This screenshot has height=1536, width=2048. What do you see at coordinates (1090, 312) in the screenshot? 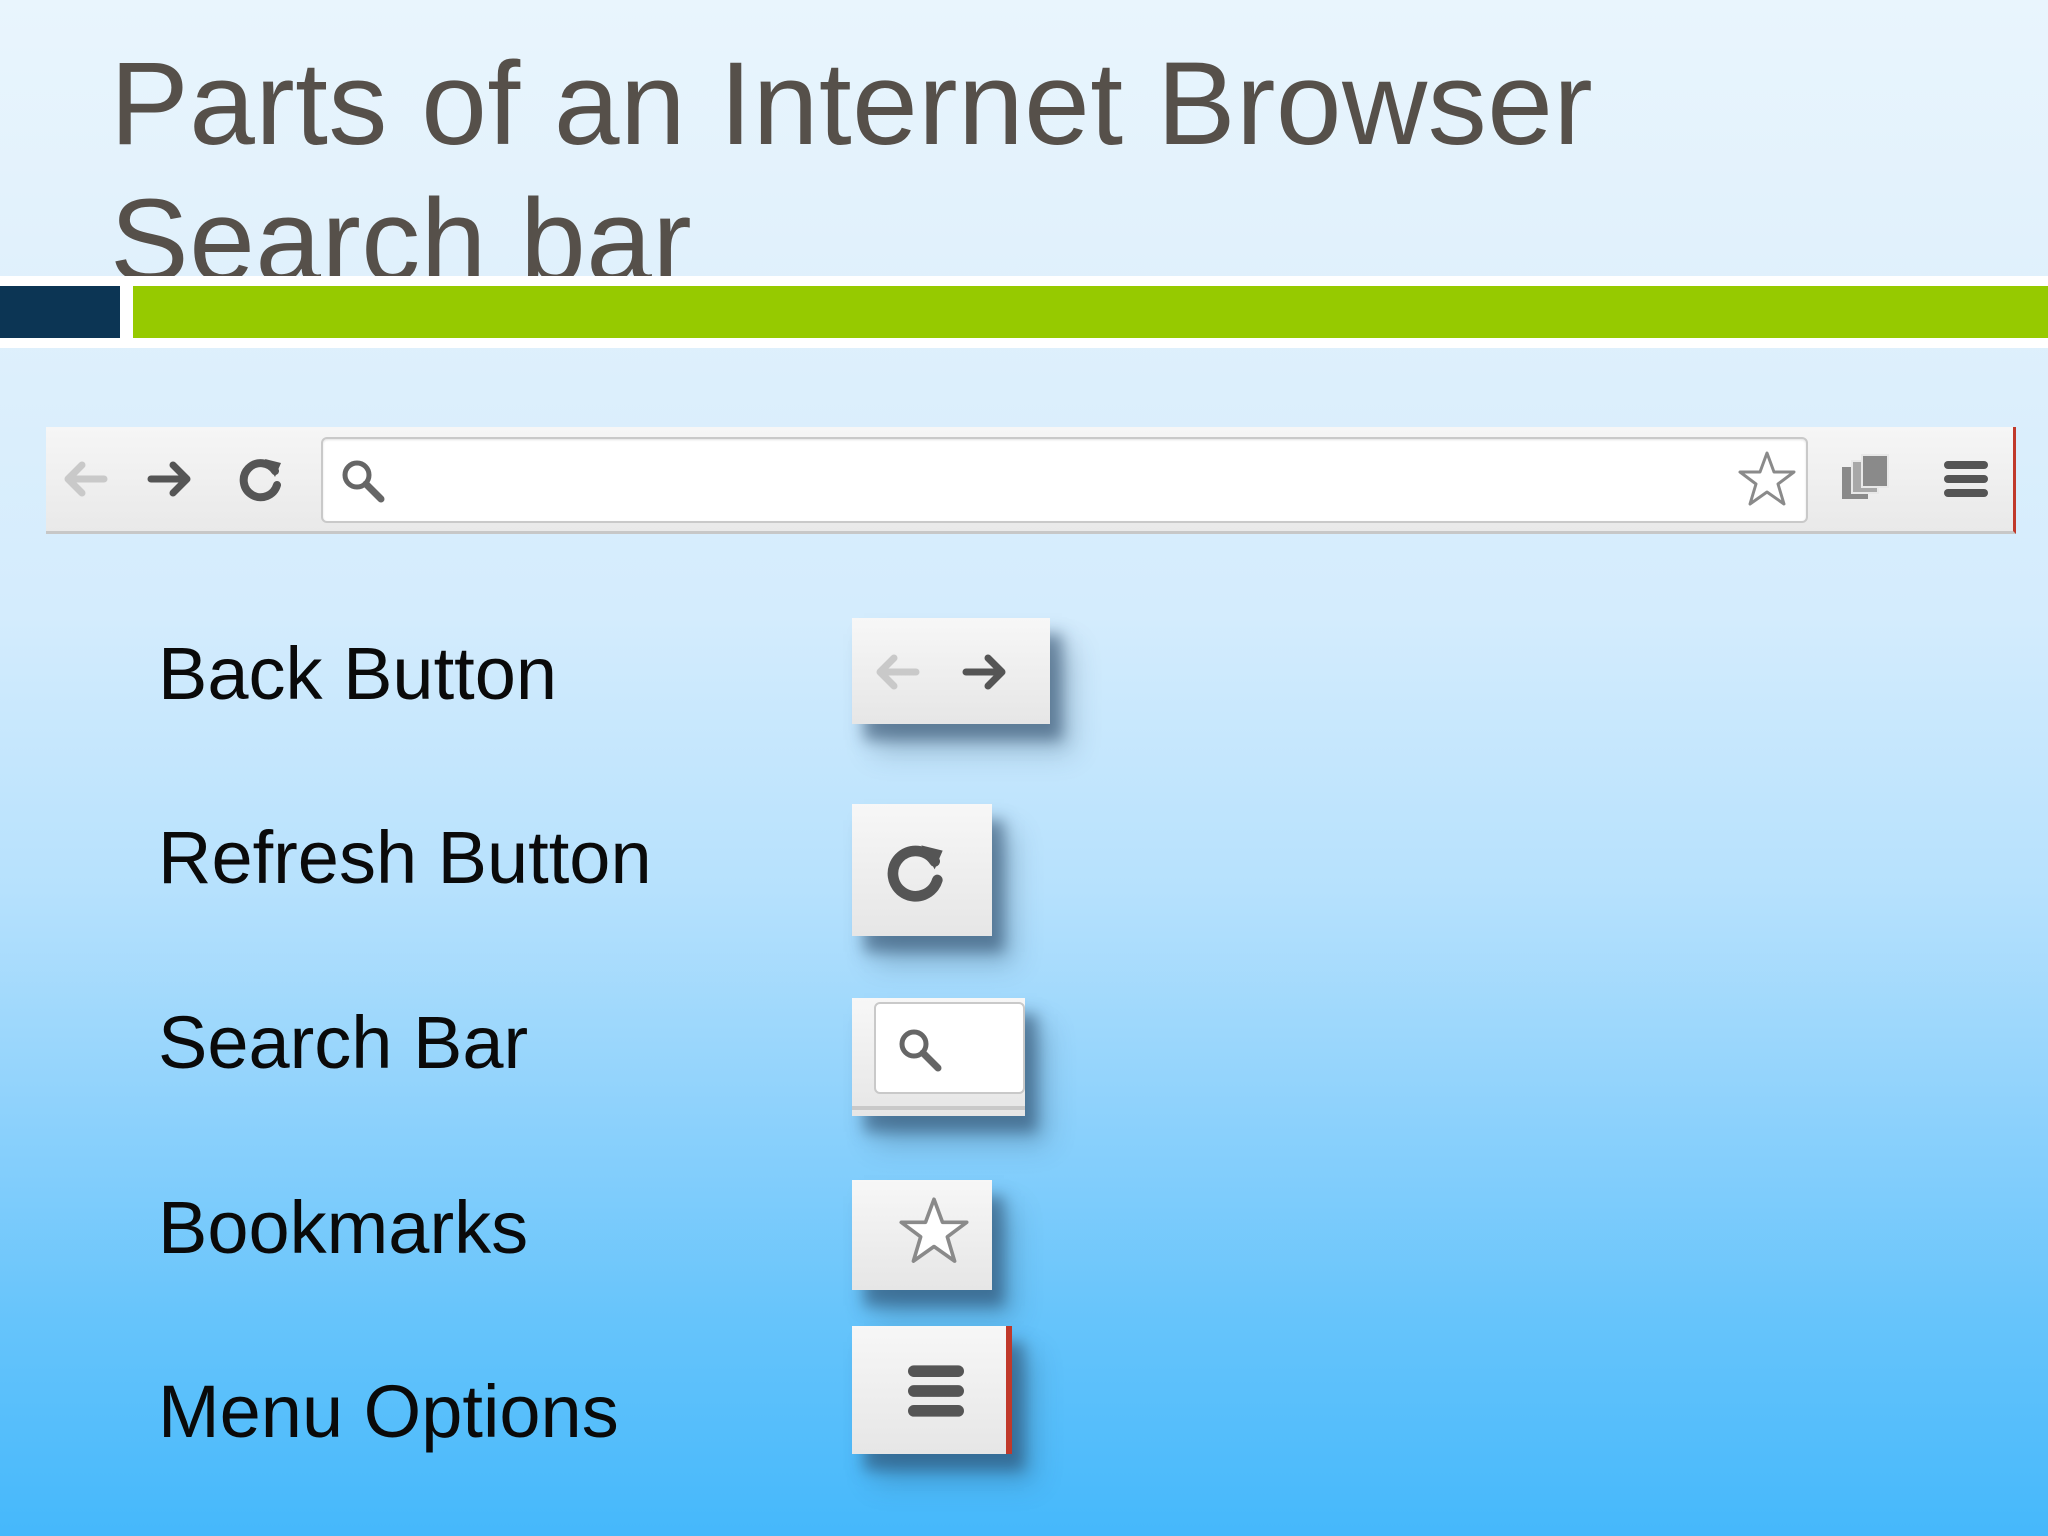
I see `title-rule-green-bar` at bounding box center [1090, 312].